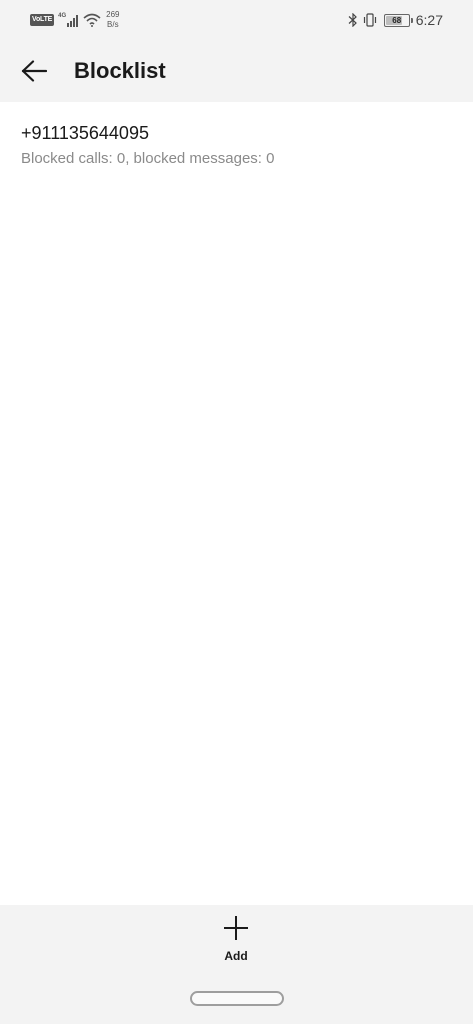  Describe the element at coordinates (236, 956) in the screenshot. I see `add-label: Add` at that location.